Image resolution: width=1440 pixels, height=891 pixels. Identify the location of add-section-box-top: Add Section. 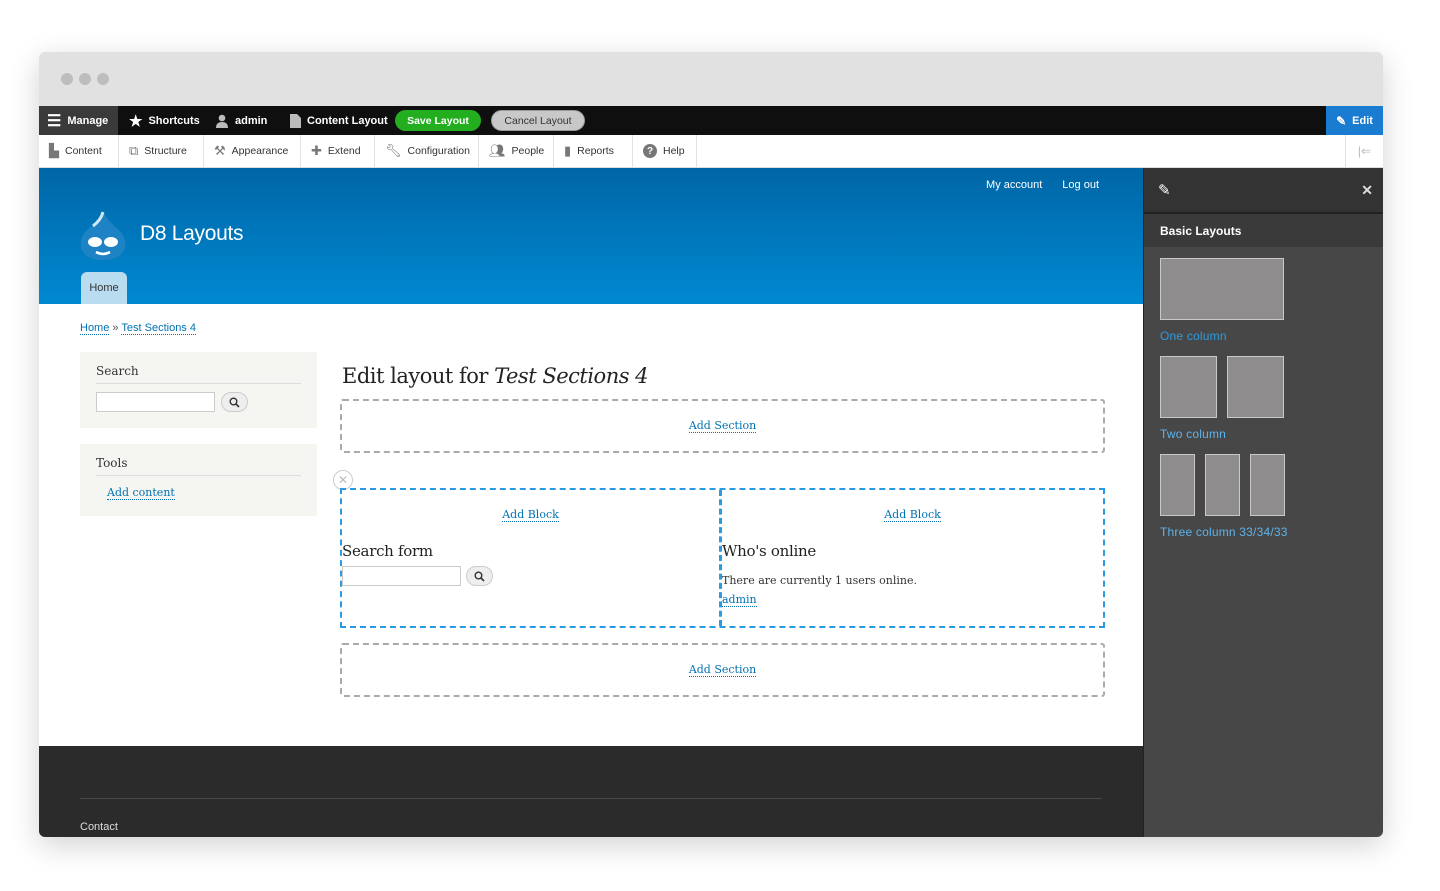
(722, 426).